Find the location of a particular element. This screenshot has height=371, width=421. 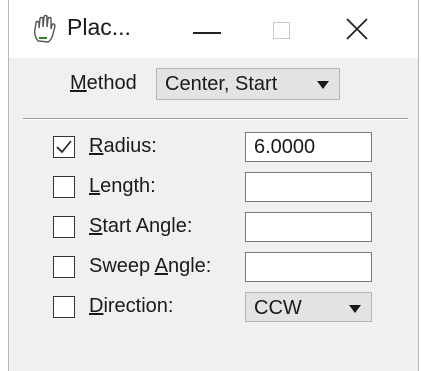

radius-checkbox is located at coordinates (64, 147).